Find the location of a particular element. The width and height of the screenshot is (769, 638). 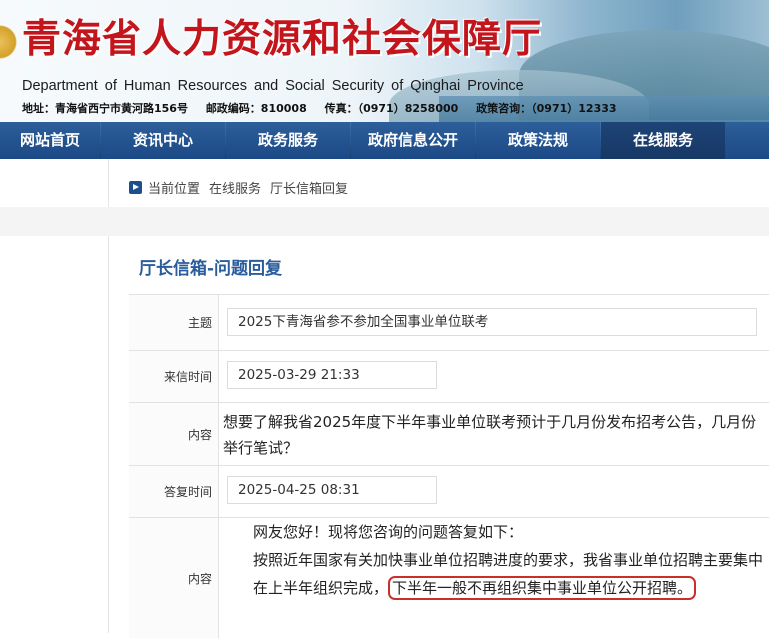

reply-time-field: 2025-04-25 08:31 is located at coordinates (332, 490).